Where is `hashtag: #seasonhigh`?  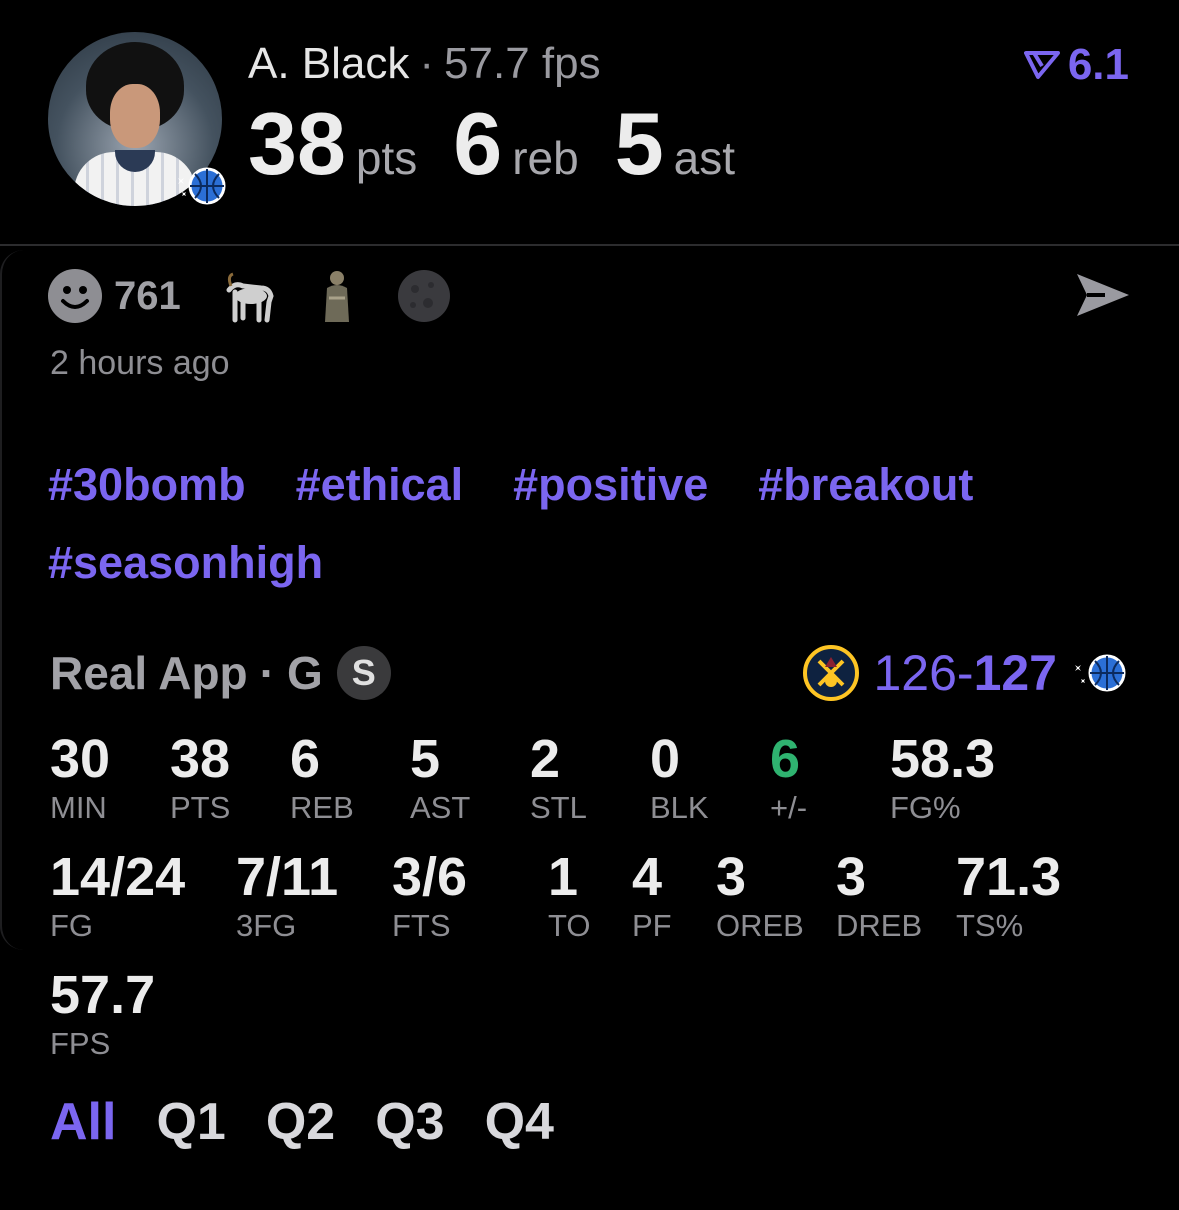 hashtag: #seasonhigh is located at coordinates (185, 563).